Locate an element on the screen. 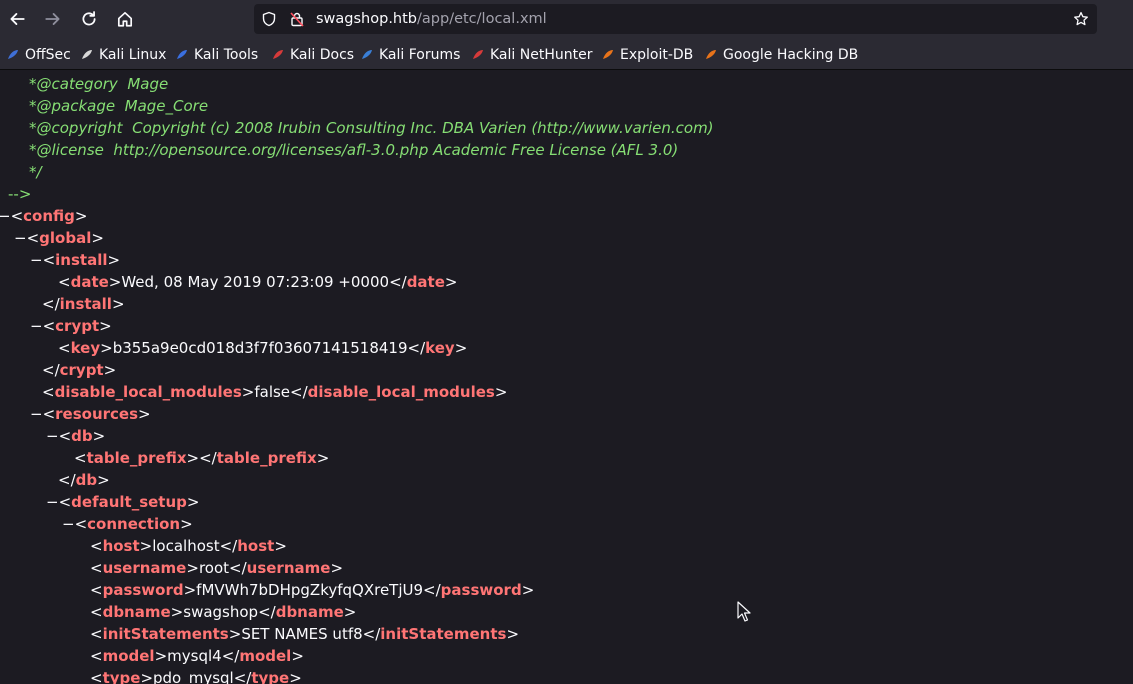 Image resolution: width=1133 pixels, height=684 pixels. xml-element-value: mysql4 is located at coordinates (194, 656).